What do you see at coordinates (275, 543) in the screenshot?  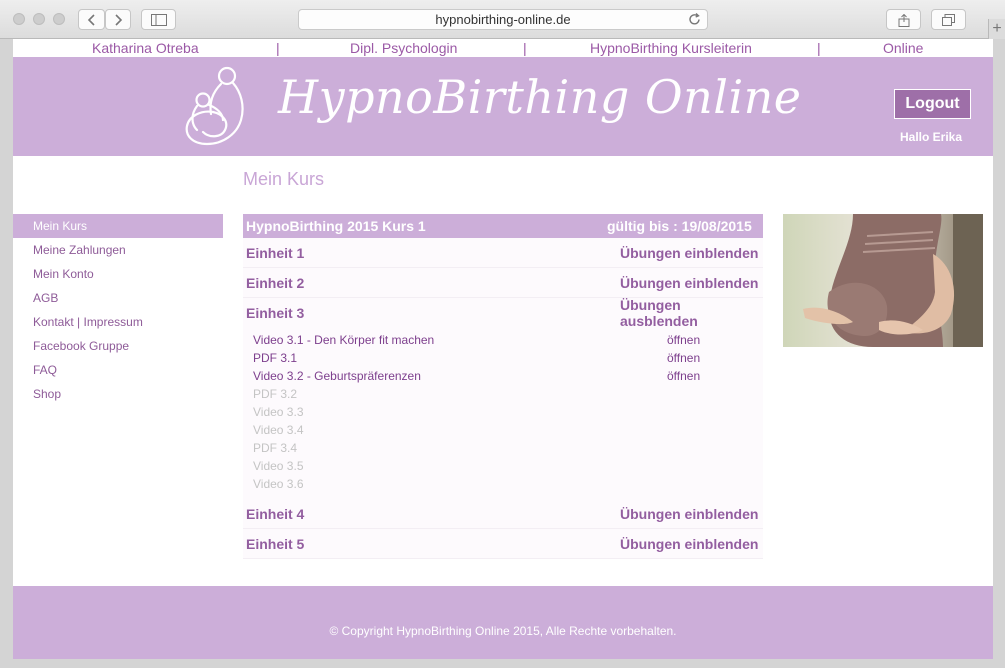 I see `unit-label: Einheit 5` at bounding box center [275, 543].